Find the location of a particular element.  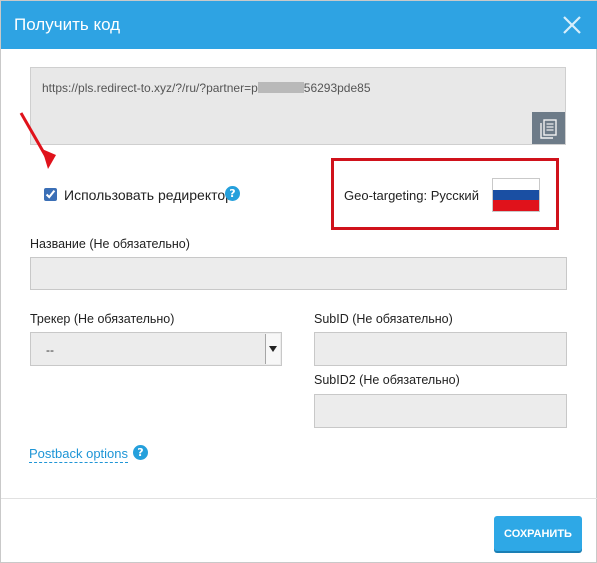

copy-icon is located at coordinates (548, 129).